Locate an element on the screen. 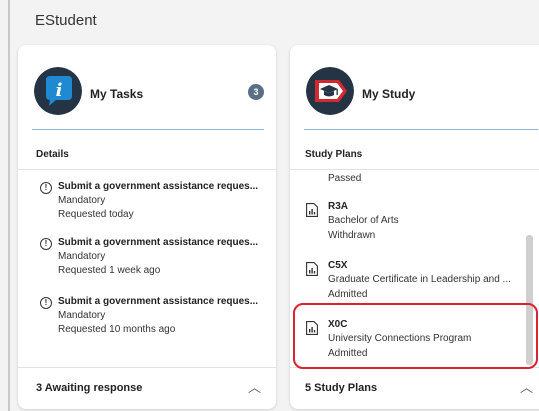 The width and height of the screenshot is (539, 411). study-plans-count-label: 5 Study Plans is located at coordinates (341, 388).